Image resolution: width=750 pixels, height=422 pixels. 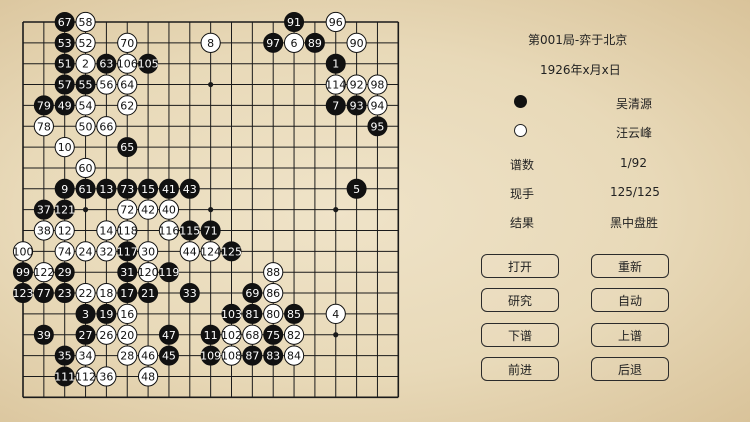 What do you see at coordinates (23, 272) in the screenshot?
I see `black-stone: 99` at bounding box center [23, 272].